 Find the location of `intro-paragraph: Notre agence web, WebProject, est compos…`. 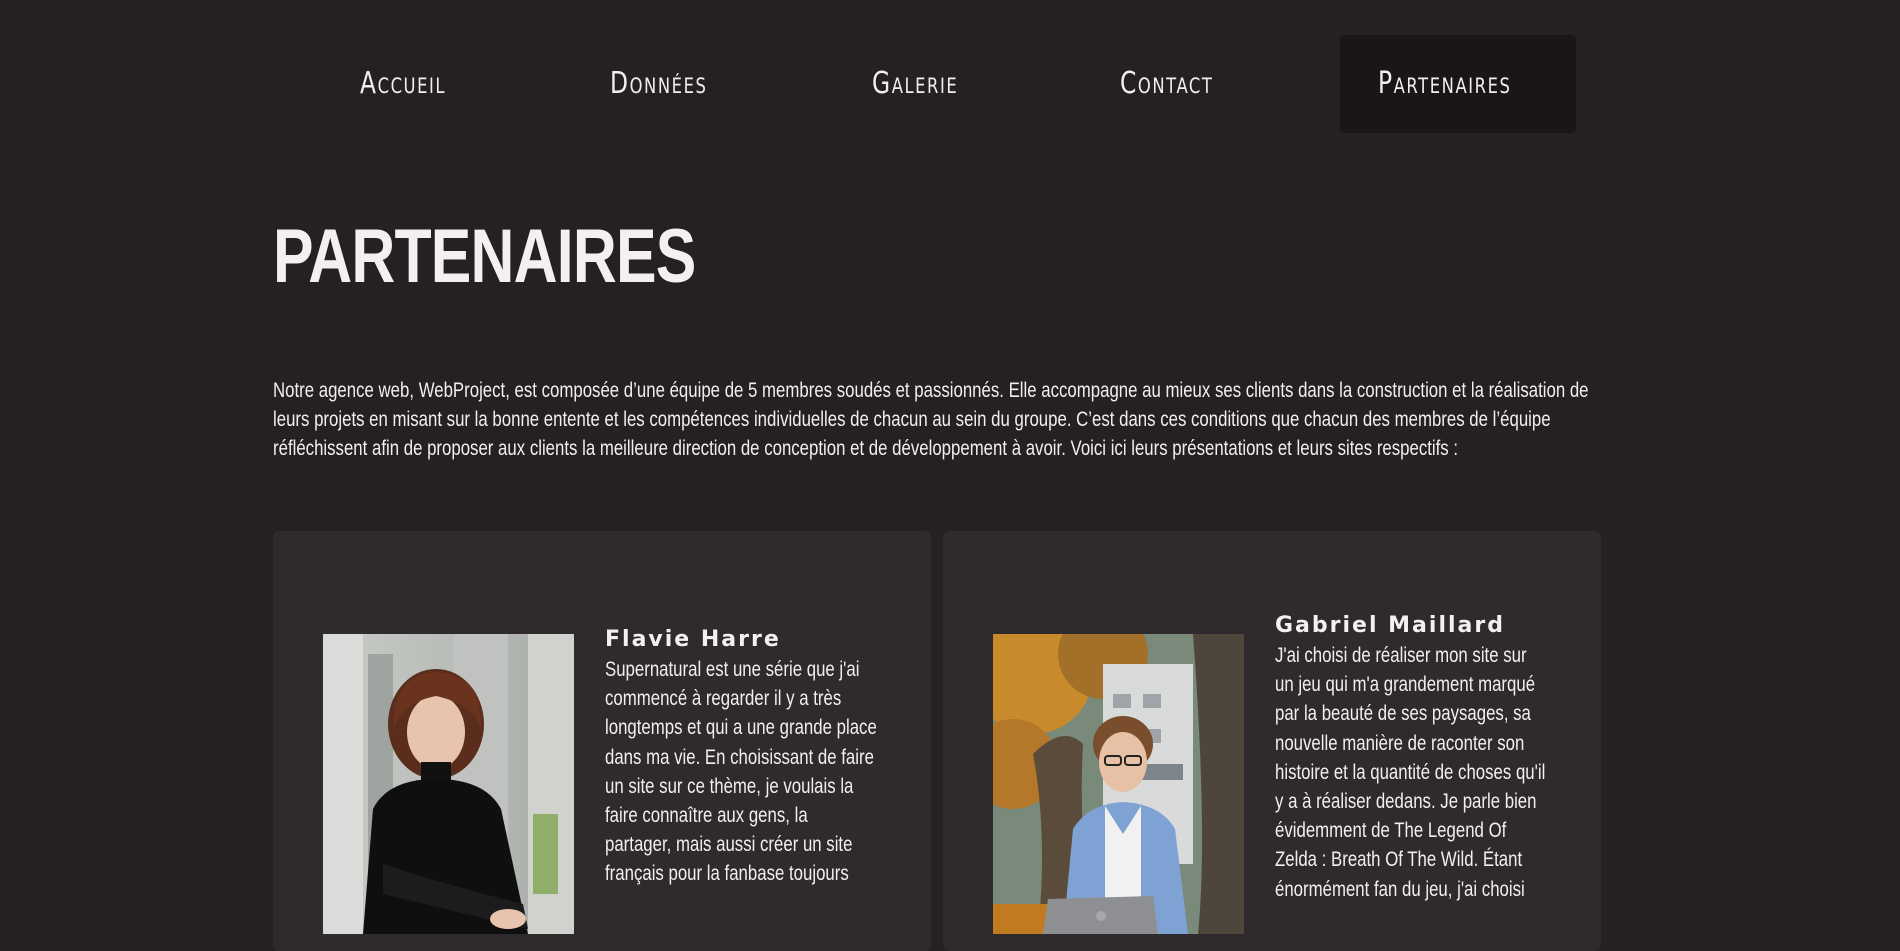

intro-paragraph: Notre agence web, WebProject, est compos… is located at coordinates (931, 419).